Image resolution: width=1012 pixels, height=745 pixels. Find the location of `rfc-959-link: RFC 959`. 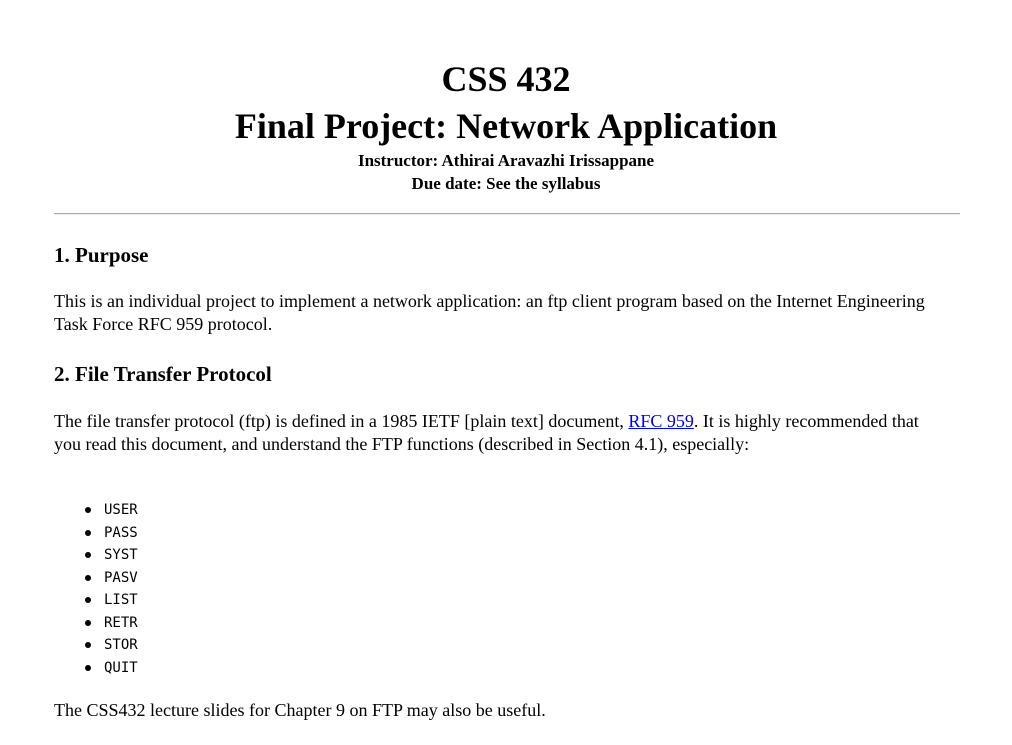

rfc-959-link: RFC 959 is located at coordinates (661, 421).